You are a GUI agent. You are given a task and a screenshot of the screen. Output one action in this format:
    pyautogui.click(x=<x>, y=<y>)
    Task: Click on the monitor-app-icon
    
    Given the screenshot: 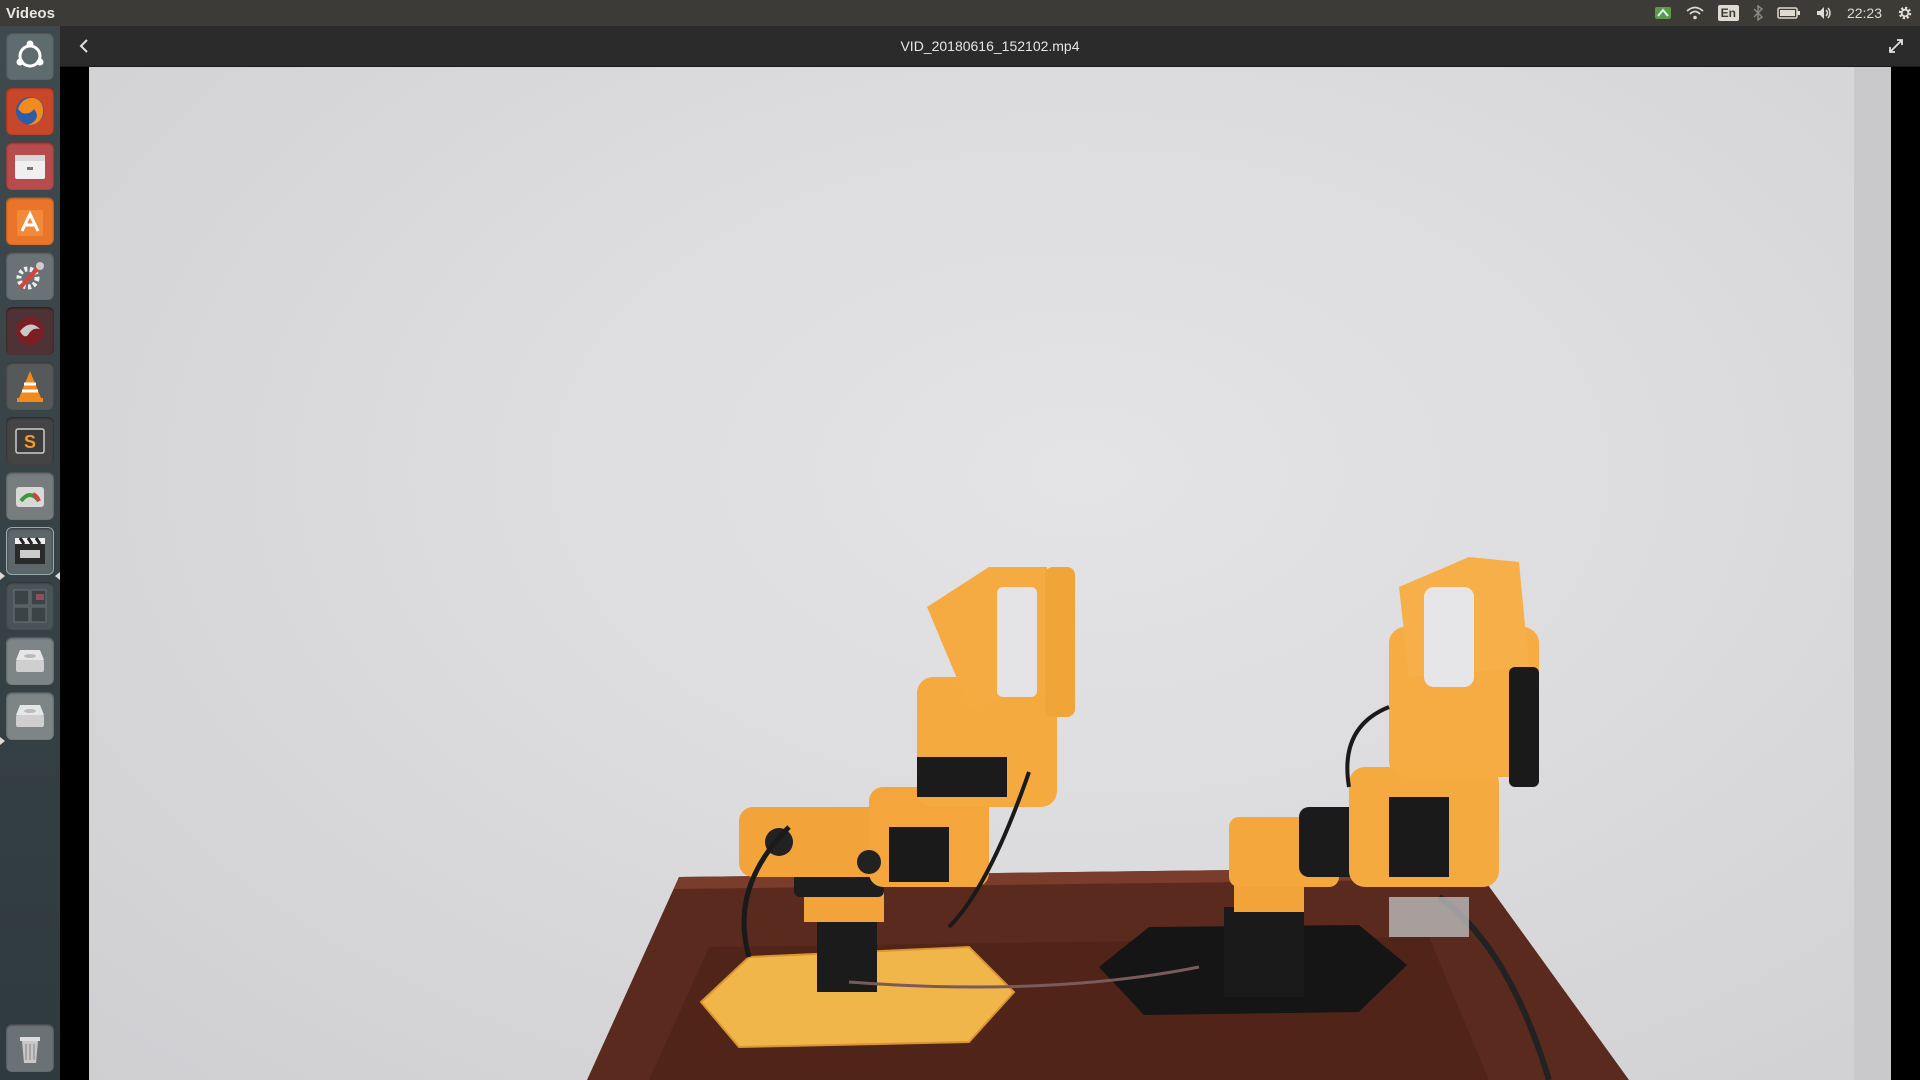 What is the action you would take?
    pyautogui.click(x=30, y=331)
    